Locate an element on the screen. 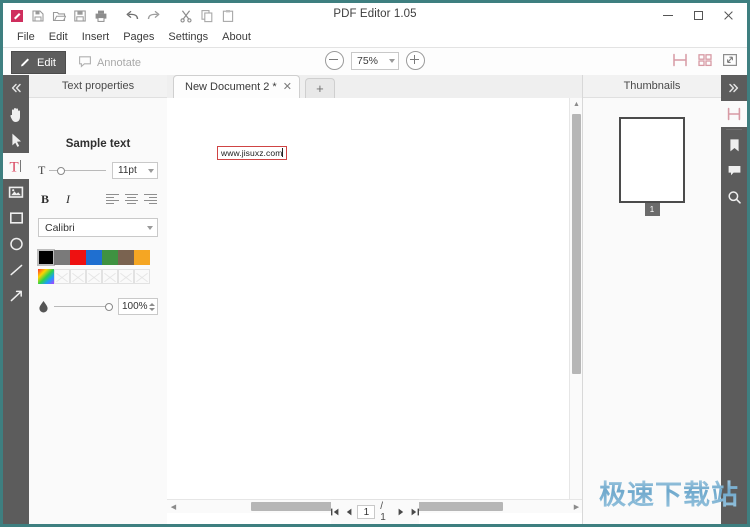 This screenshot has height=527, width=750. custom-color-picker-icon is located at coordinates (46, 276).